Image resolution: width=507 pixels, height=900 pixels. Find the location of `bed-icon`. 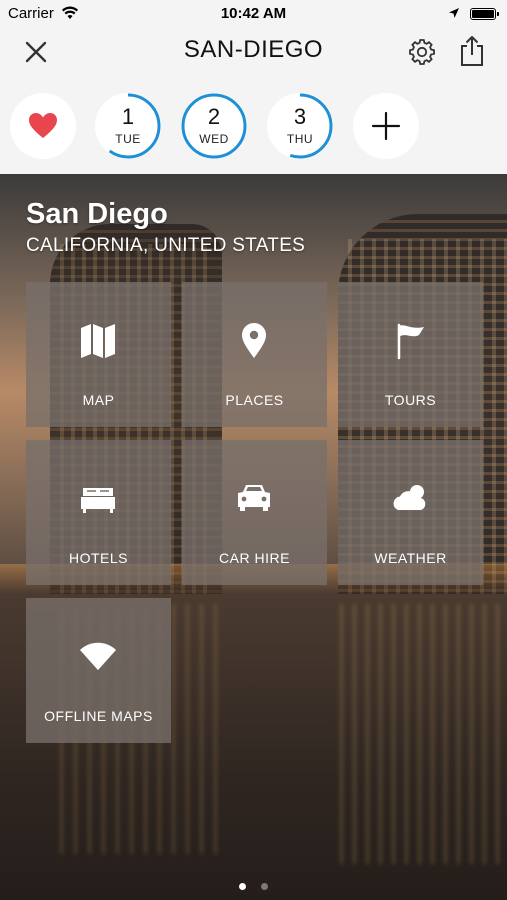

bed-icon is located at coordinates (98, 500).